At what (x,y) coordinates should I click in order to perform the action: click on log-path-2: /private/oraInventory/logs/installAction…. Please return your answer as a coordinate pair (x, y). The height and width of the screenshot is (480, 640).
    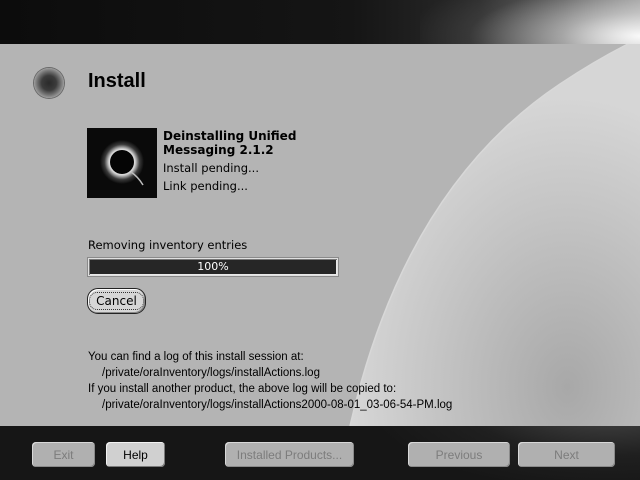
    Looking at the image, I should click on (277, 405).